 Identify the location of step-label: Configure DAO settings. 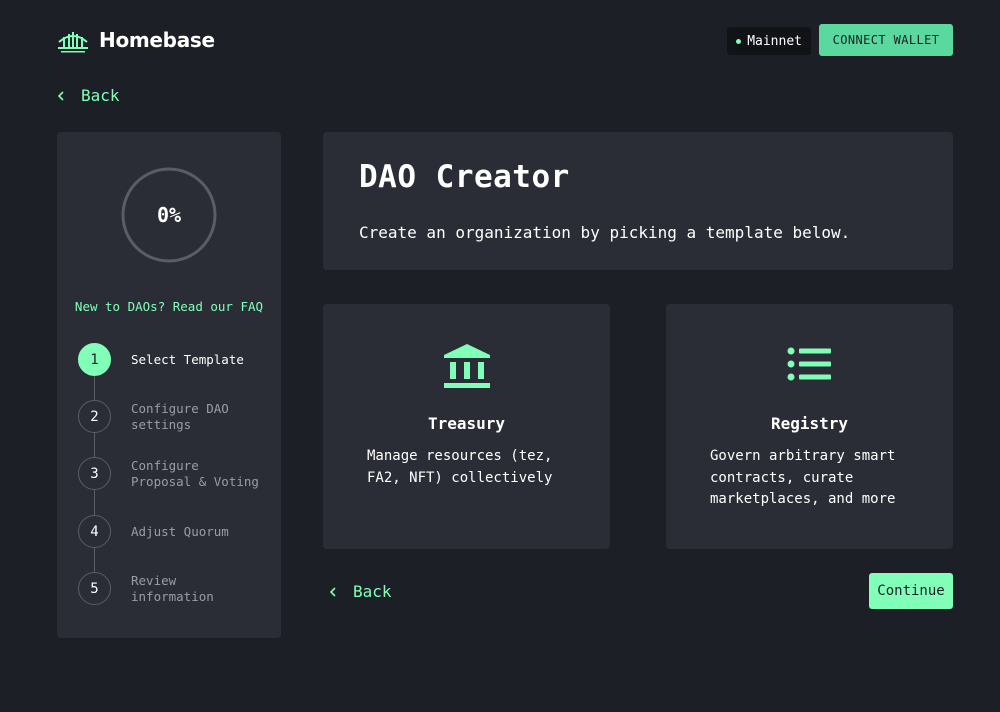
(180, 416).